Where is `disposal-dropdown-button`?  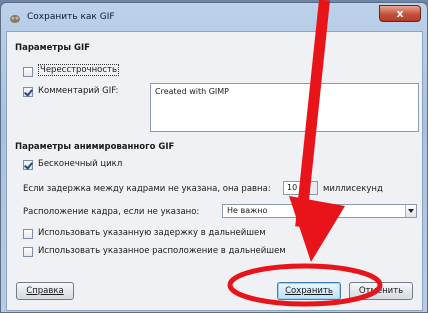 disposal-dropdown-button is located at coordinates (410, 211).